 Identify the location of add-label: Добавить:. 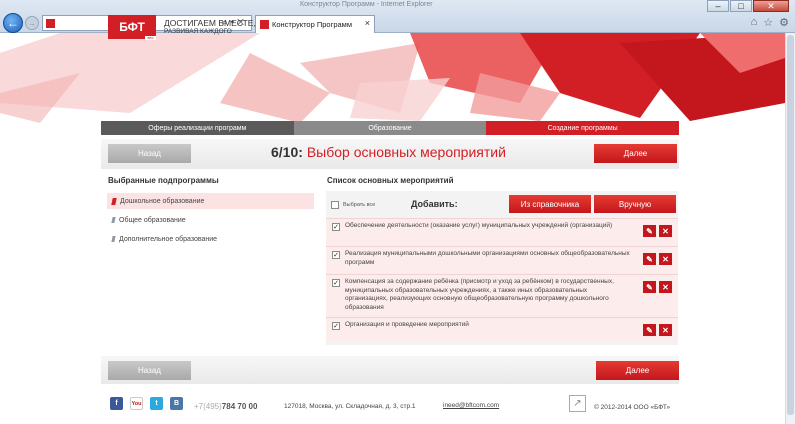
(434, 204).